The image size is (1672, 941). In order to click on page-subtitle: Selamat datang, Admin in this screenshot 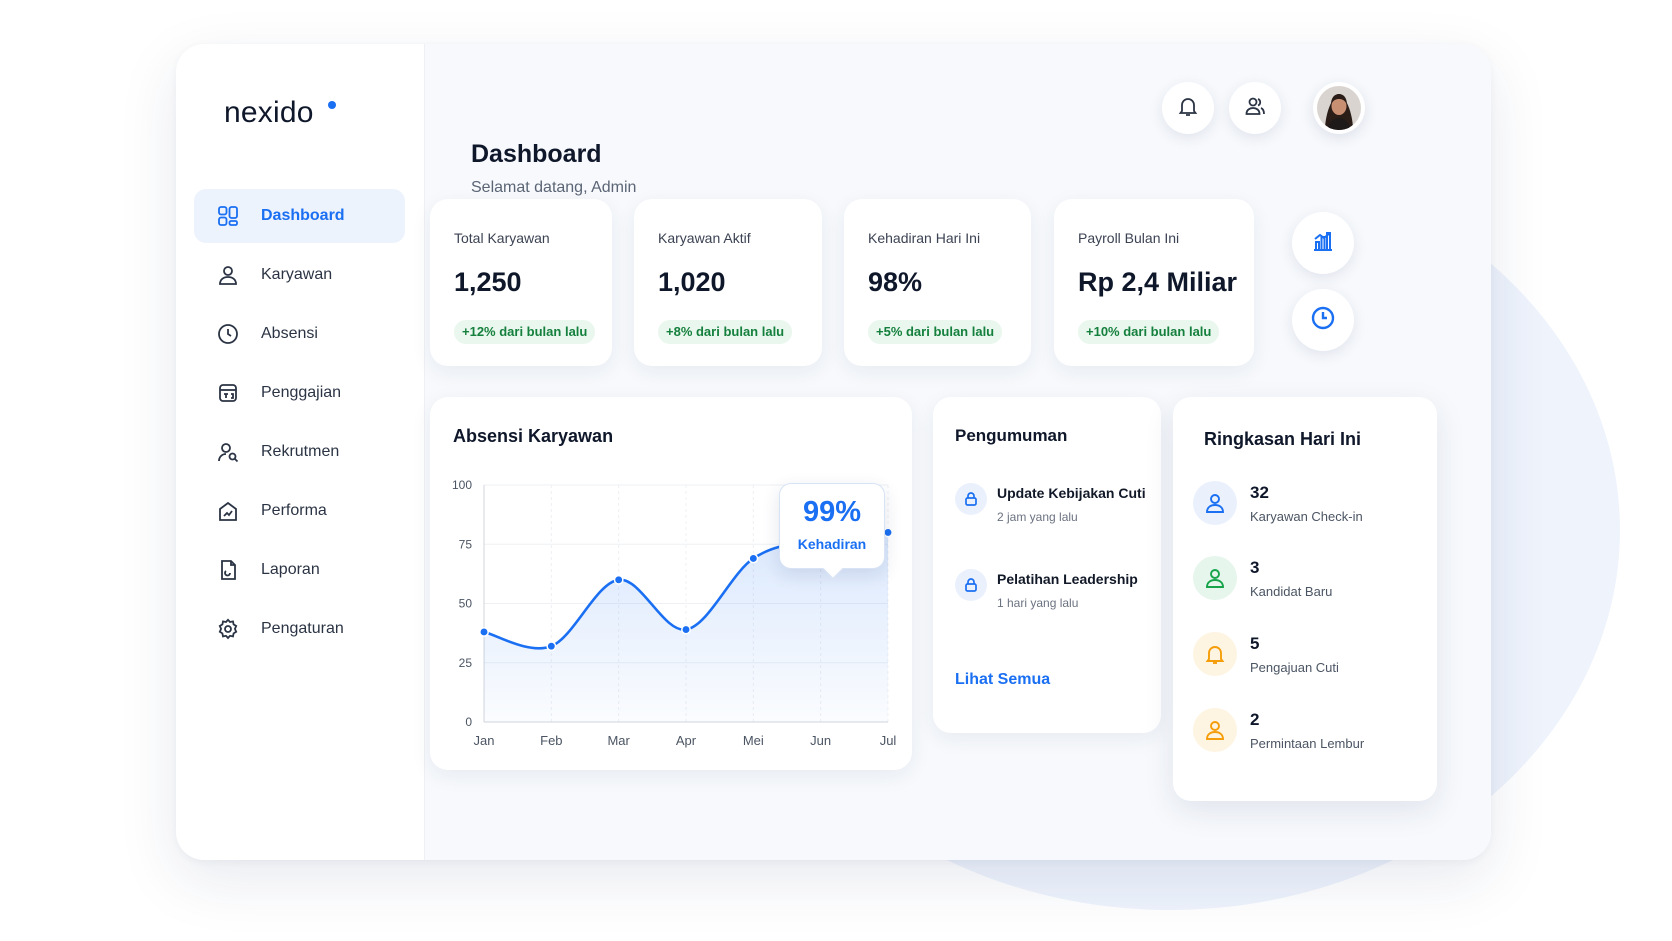, I will do `click(554, 187)`.